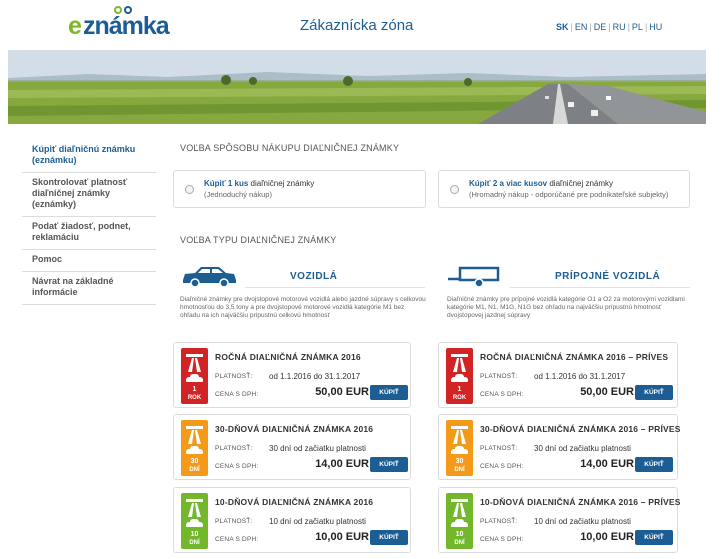 Image resolution: width=722 pixels, height=559 pixels. I want to click on option-single-label: Kúpiť 1 kus diaľničnej známky, so click(259, 183).